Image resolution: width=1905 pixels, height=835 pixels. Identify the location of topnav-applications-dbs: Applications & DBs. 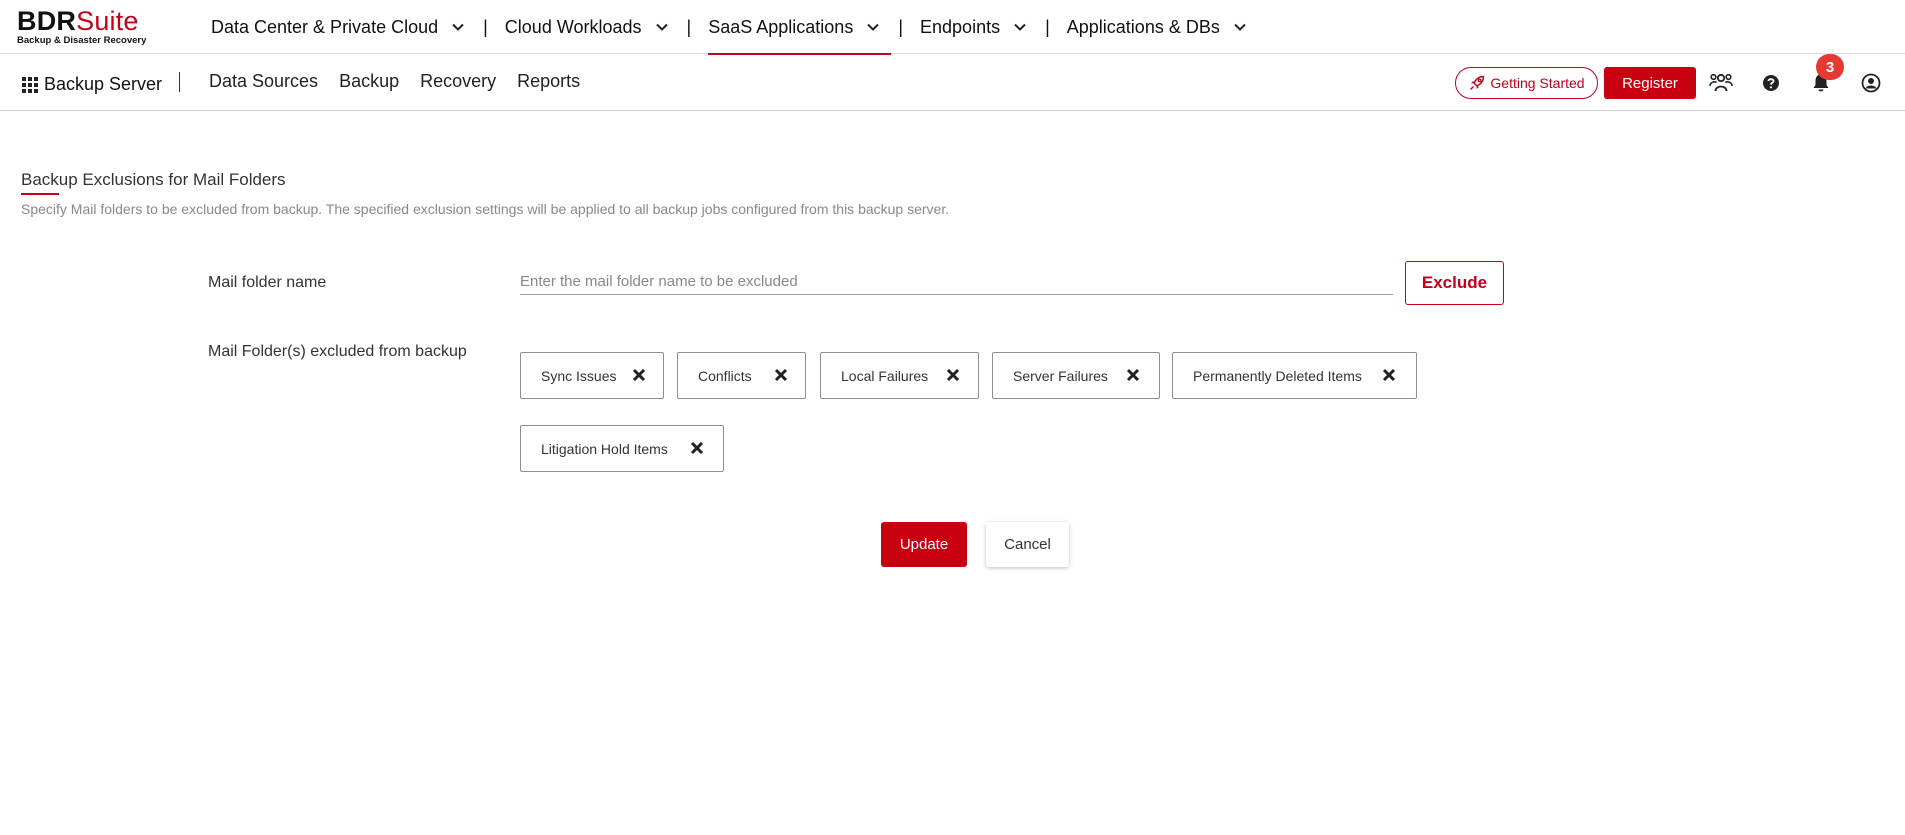
(1157, 27).